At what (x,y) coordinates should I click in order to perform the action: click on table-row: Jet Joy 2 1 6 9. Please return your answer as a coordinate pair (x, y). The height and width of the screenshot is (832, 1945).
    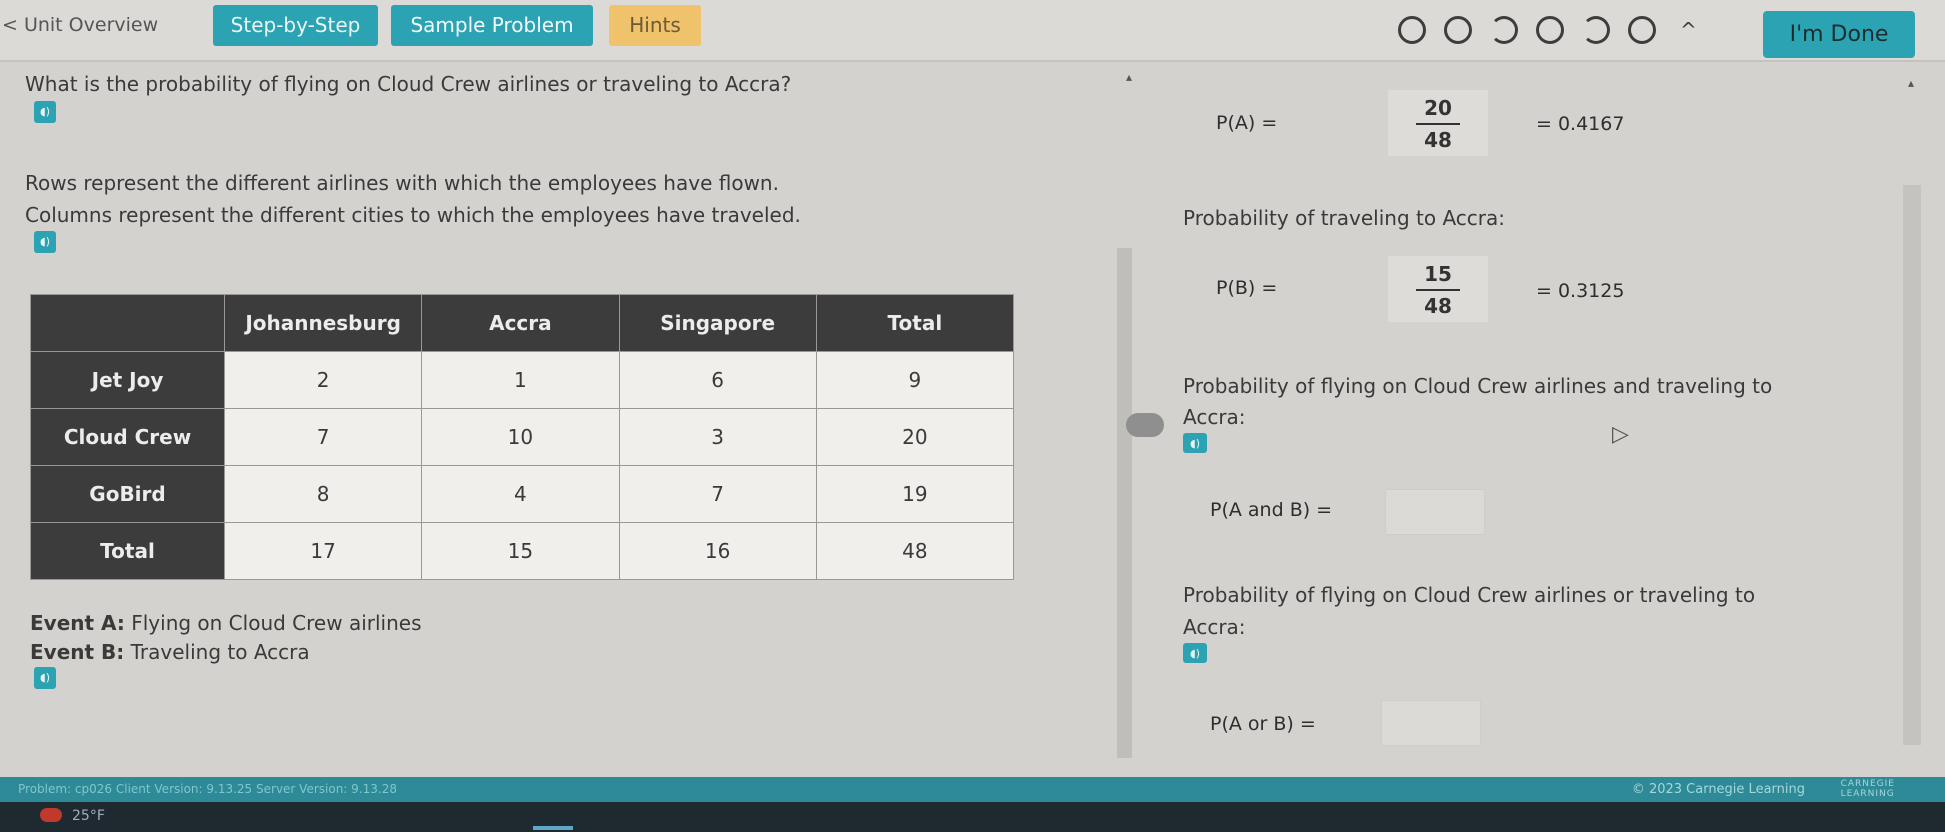
    Looking at the image, I should click on (522, 380).